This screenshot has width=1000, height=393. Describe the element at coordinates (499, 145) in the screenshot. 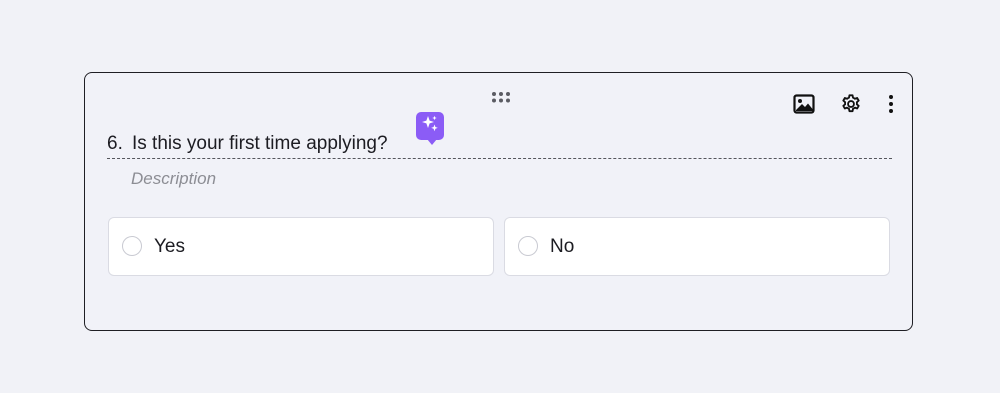

I see `question-title-field: 6. Is this your first time applying?` at that location.